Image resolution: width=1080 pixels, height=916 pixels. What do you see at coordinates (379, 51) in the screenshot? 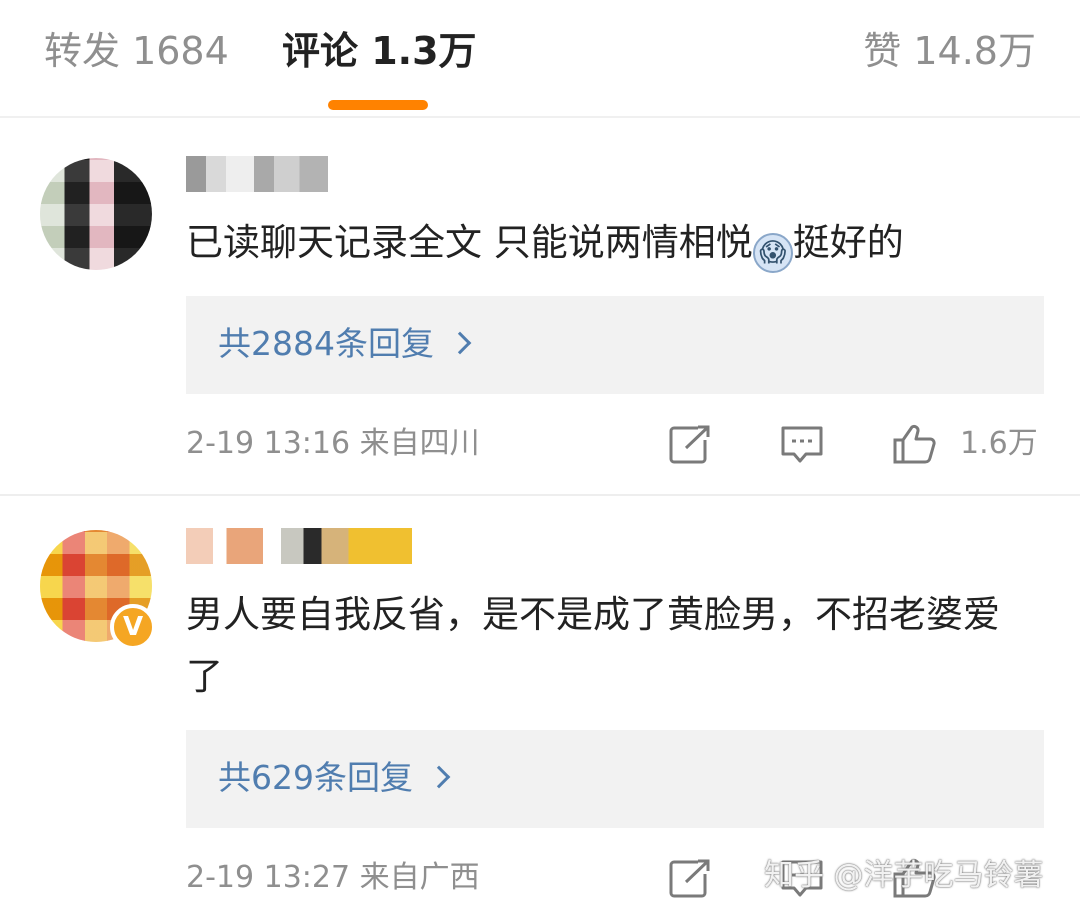
I see `tab-comments: 评论 1.3万` at bounding box center [379, 51].